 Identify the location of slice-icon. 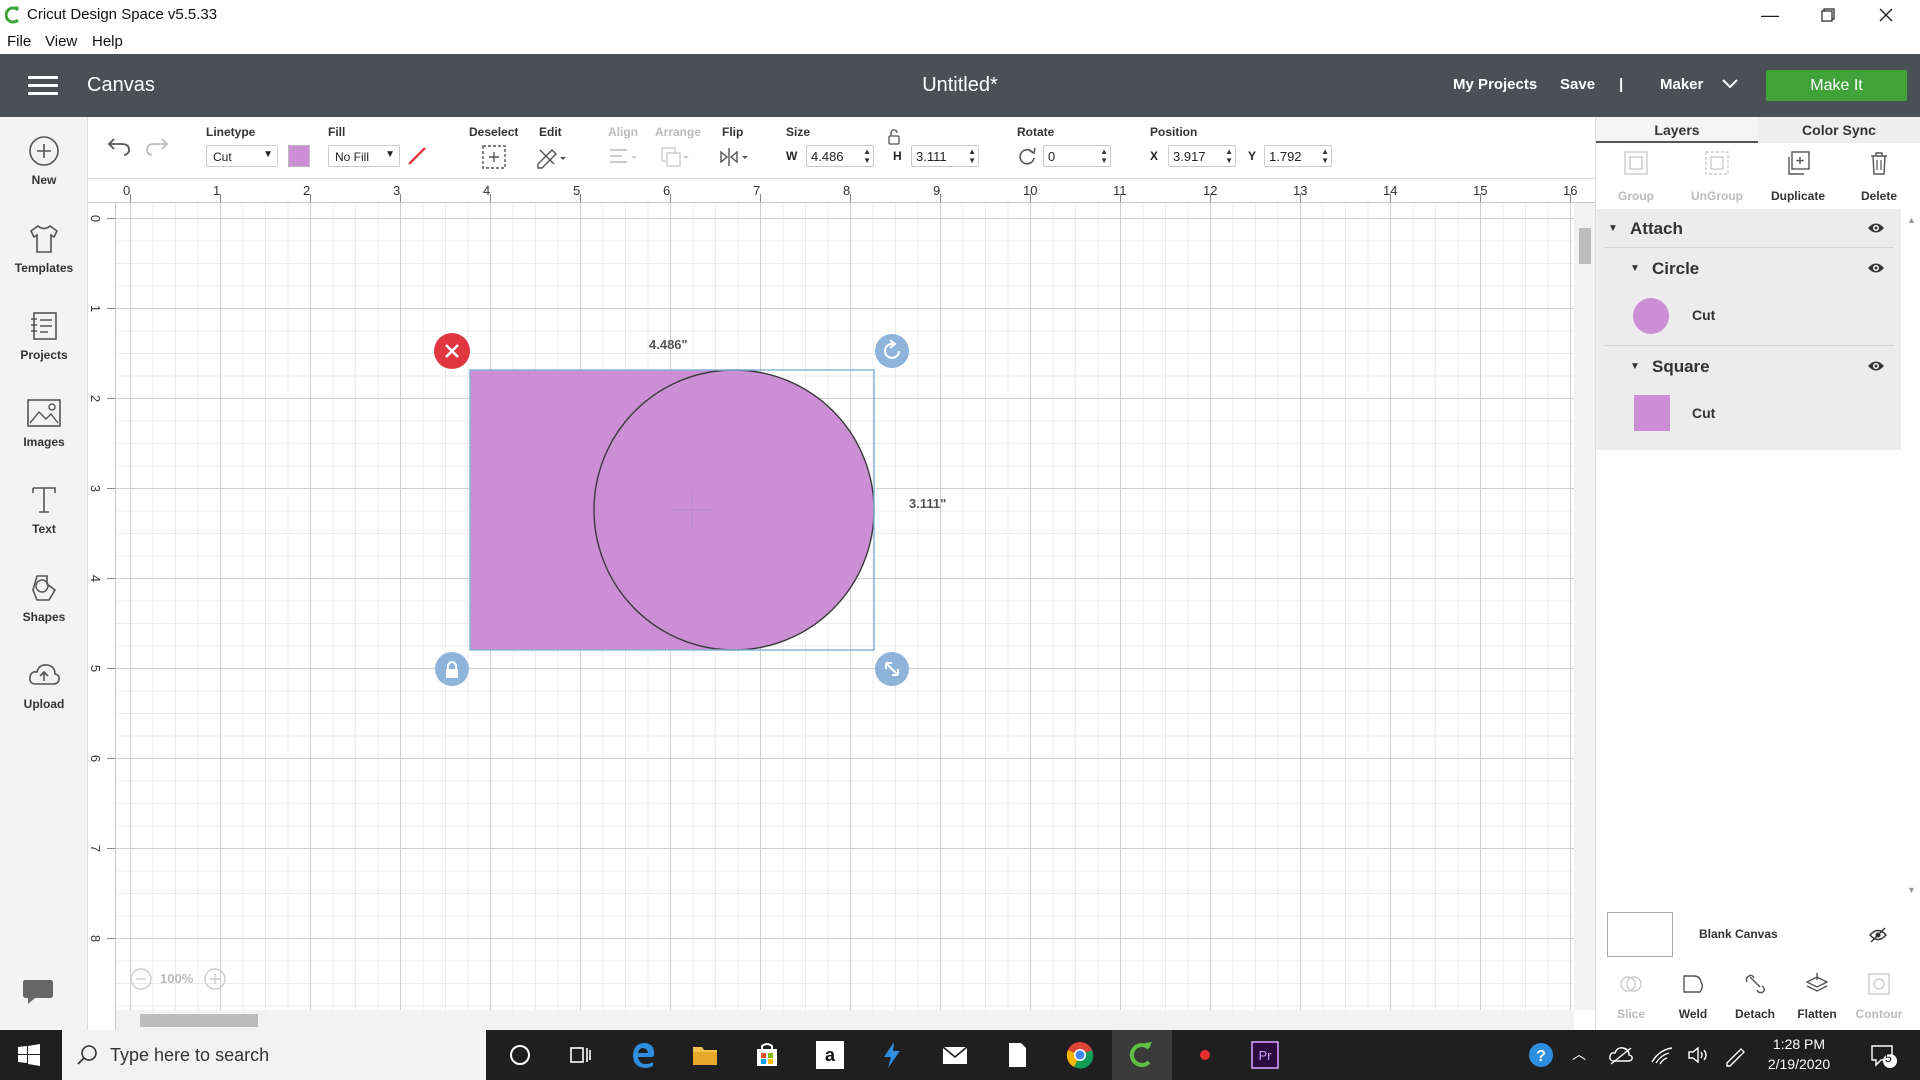
(1631, 984).